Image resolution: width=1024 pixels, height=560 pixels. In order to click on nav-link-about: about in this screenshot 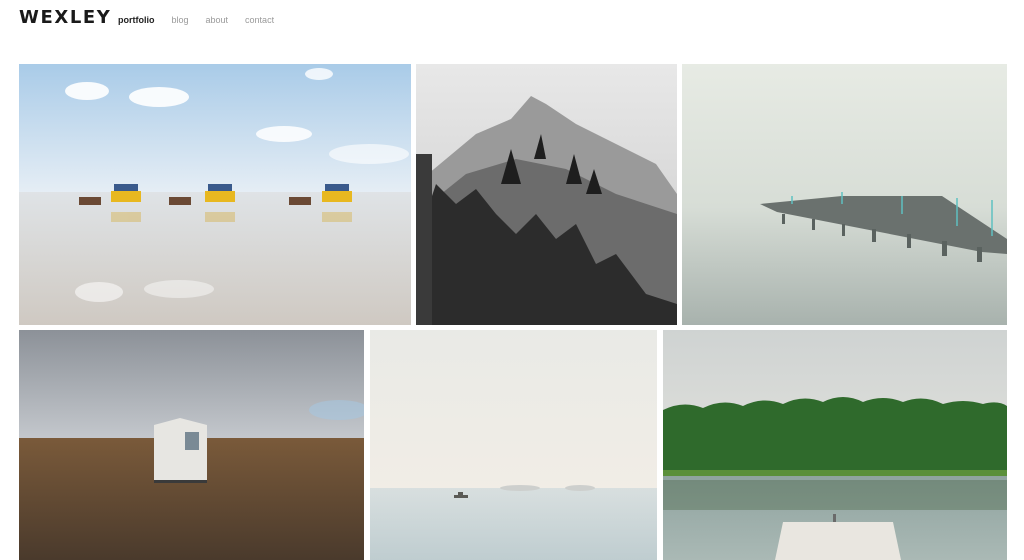, I will do `click(217, 20)`.